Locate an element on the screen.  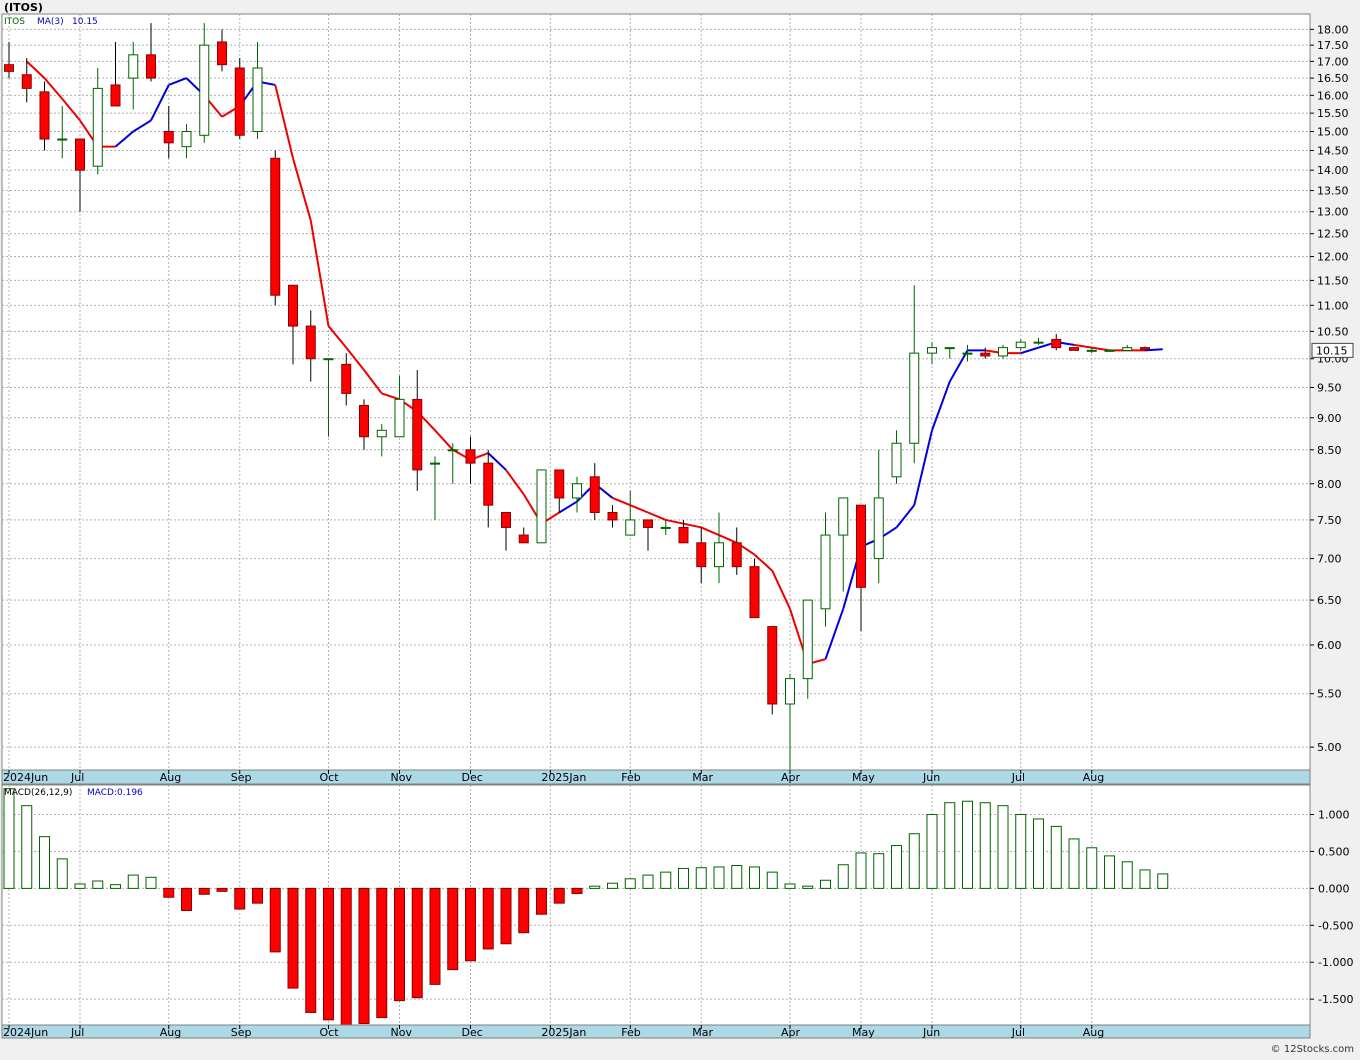
price-y-tick-label: 11.50 is located at coordinates (1333, 280).